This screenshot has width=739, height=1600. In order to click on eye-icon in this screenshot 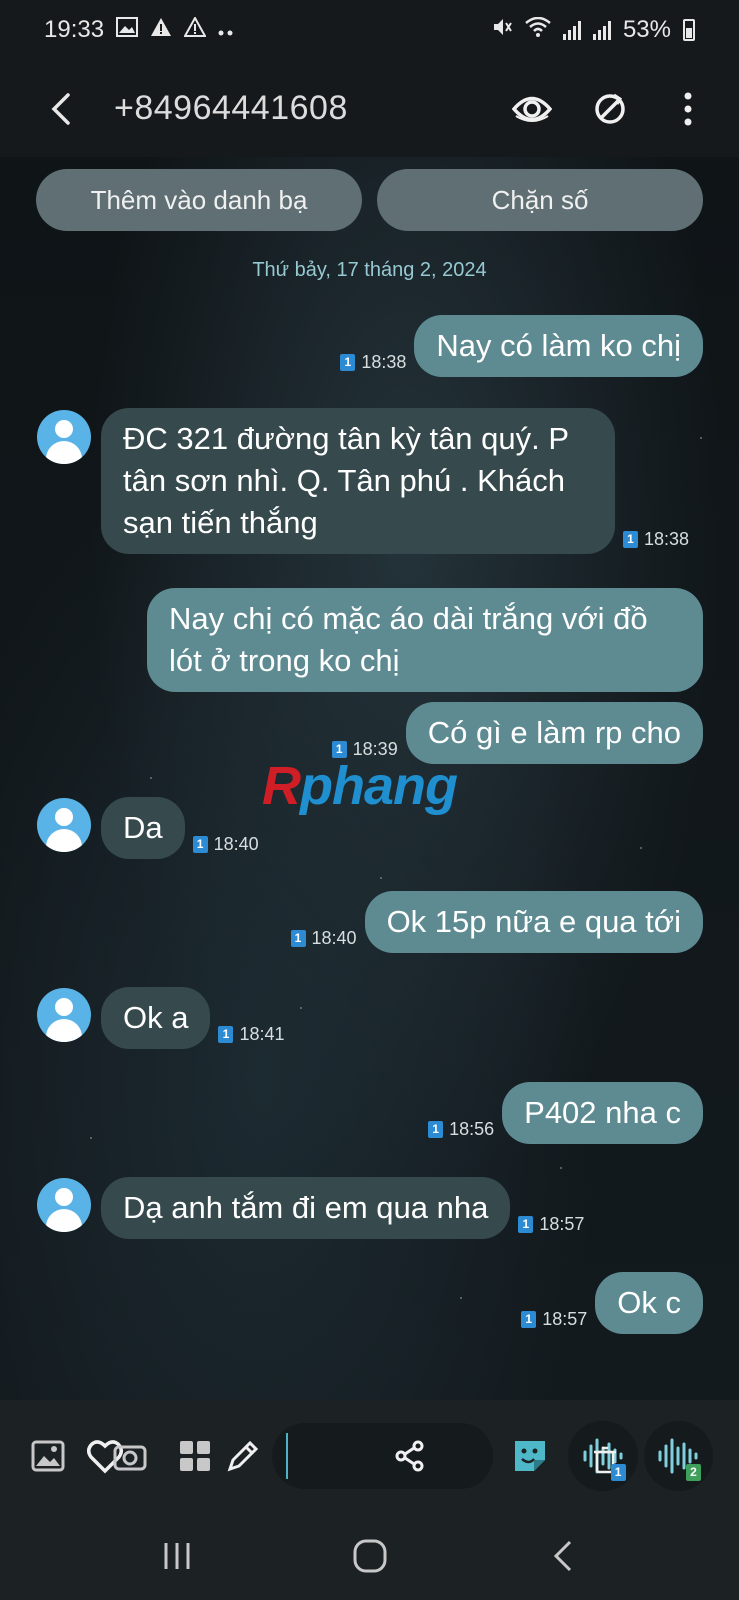, I will do `click(532, 109)`.